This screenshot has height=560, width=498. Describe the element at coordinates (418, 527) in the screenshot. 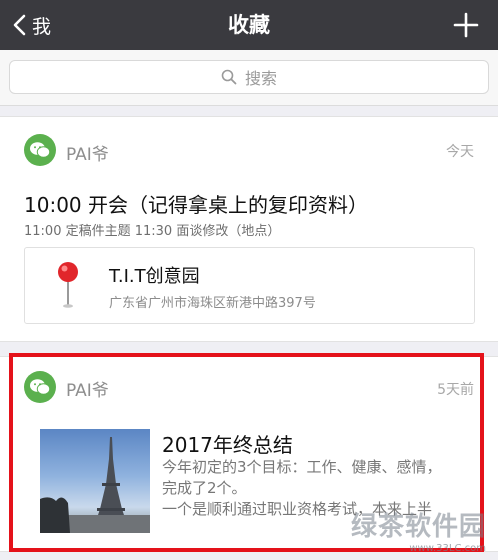

I see `watermark-text: 绿茶软件园` at that location.